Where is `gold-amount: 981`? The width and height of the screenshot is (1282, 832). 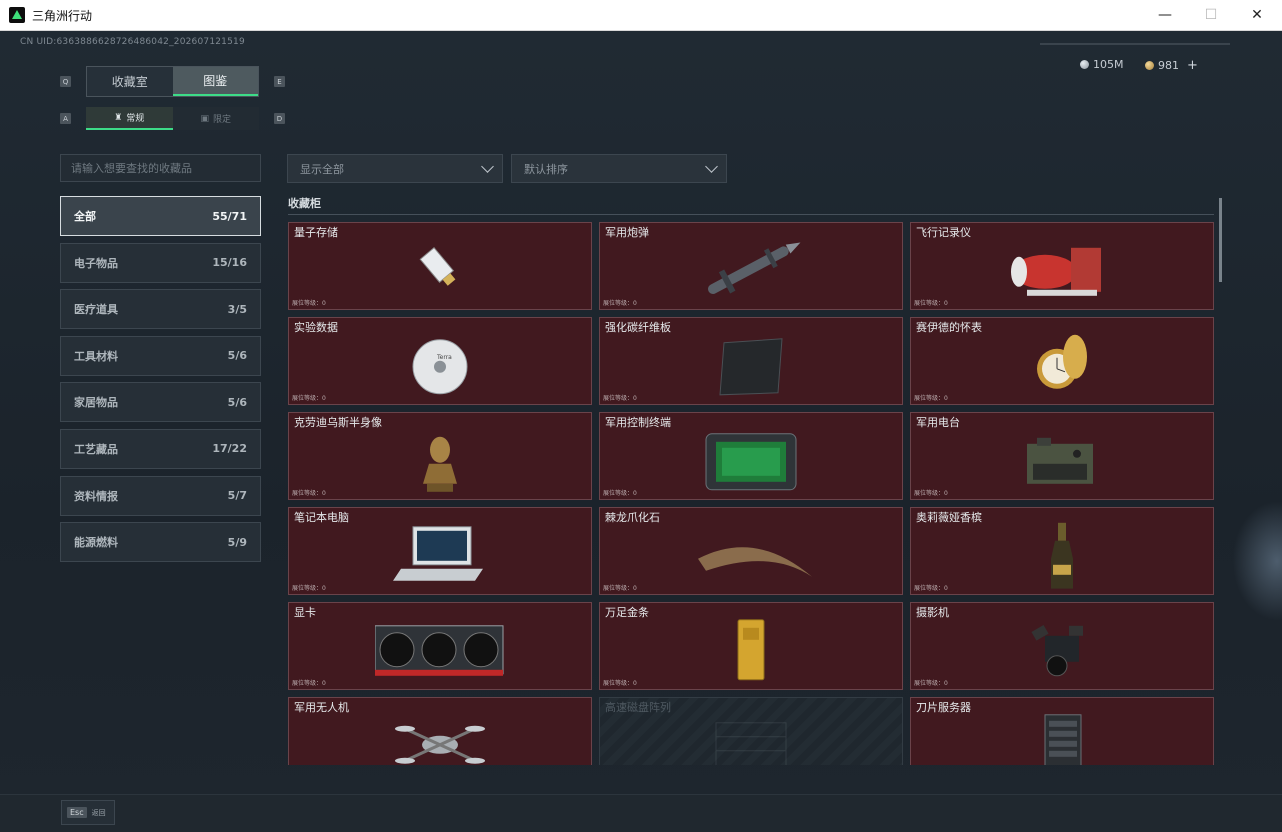 gold-amount: 981 is located at coordinates (1168, 65).